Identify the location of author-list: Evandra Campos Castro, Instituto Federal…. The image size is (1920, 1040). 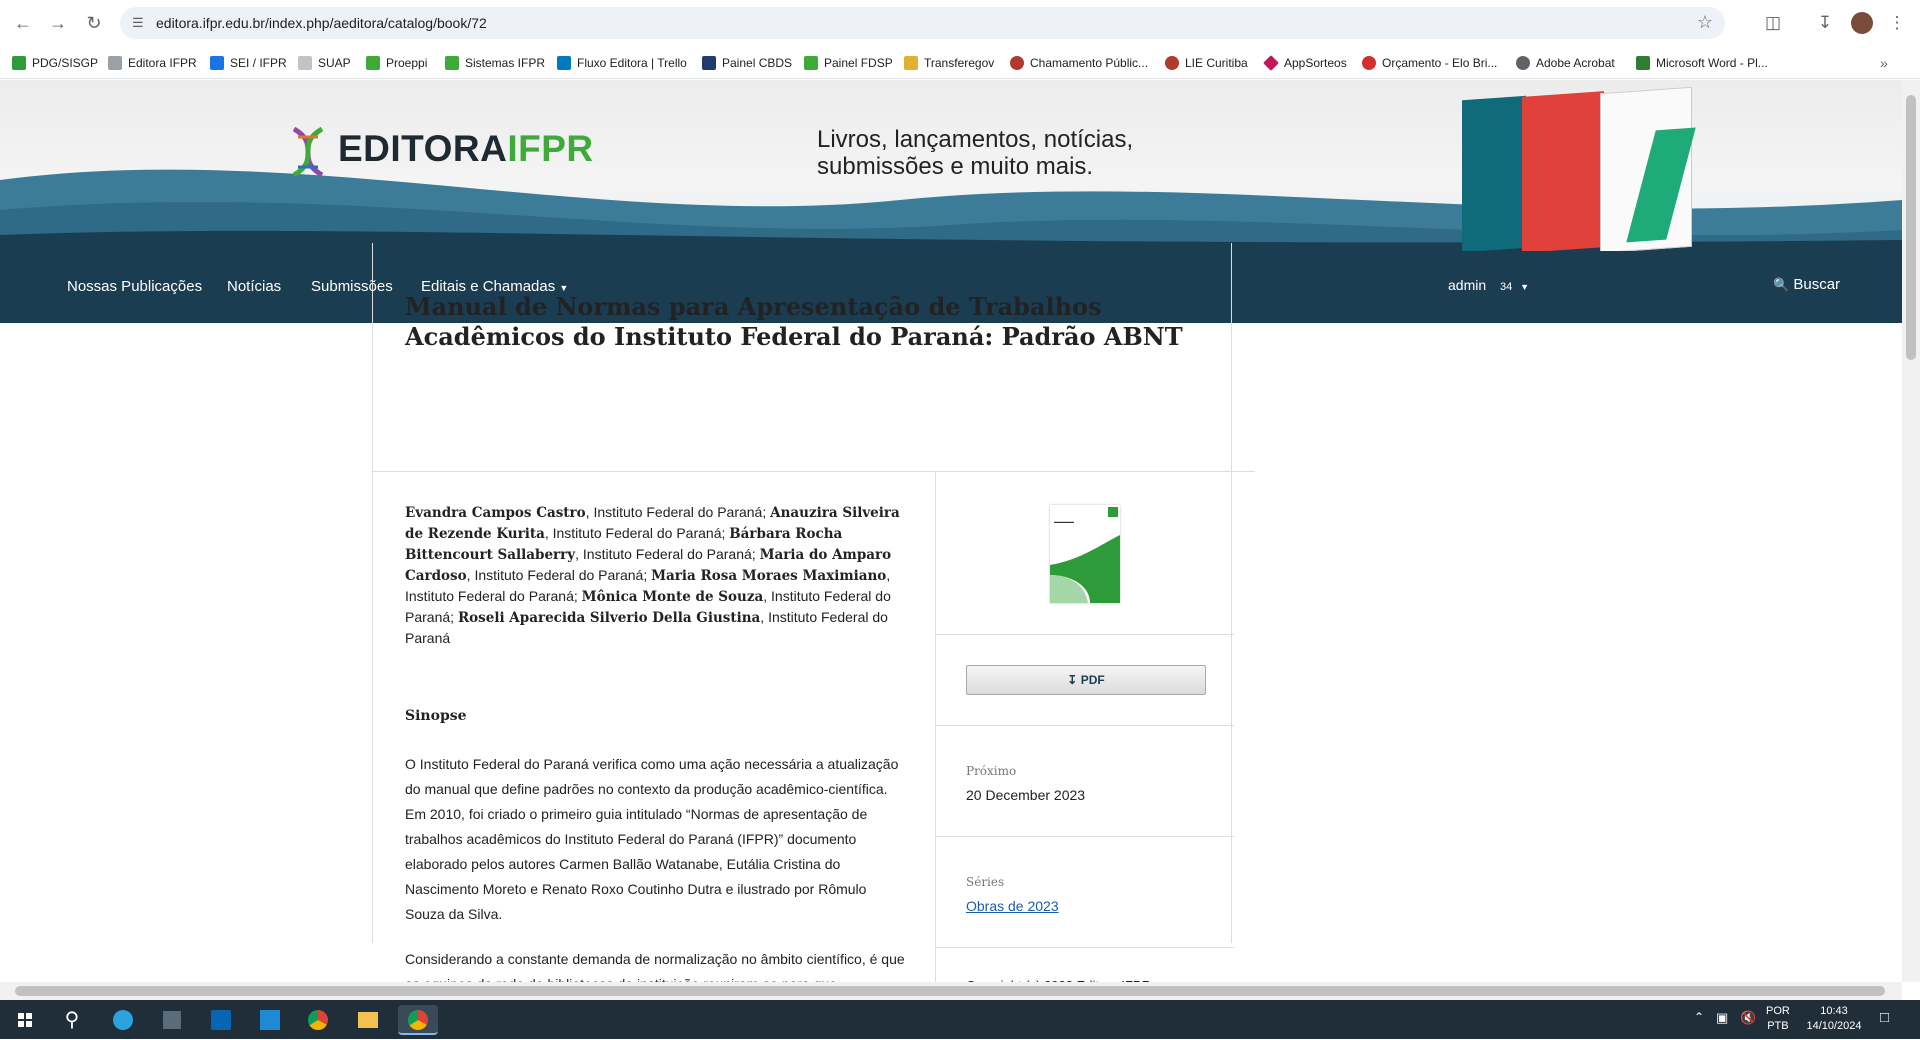
(652, 575).